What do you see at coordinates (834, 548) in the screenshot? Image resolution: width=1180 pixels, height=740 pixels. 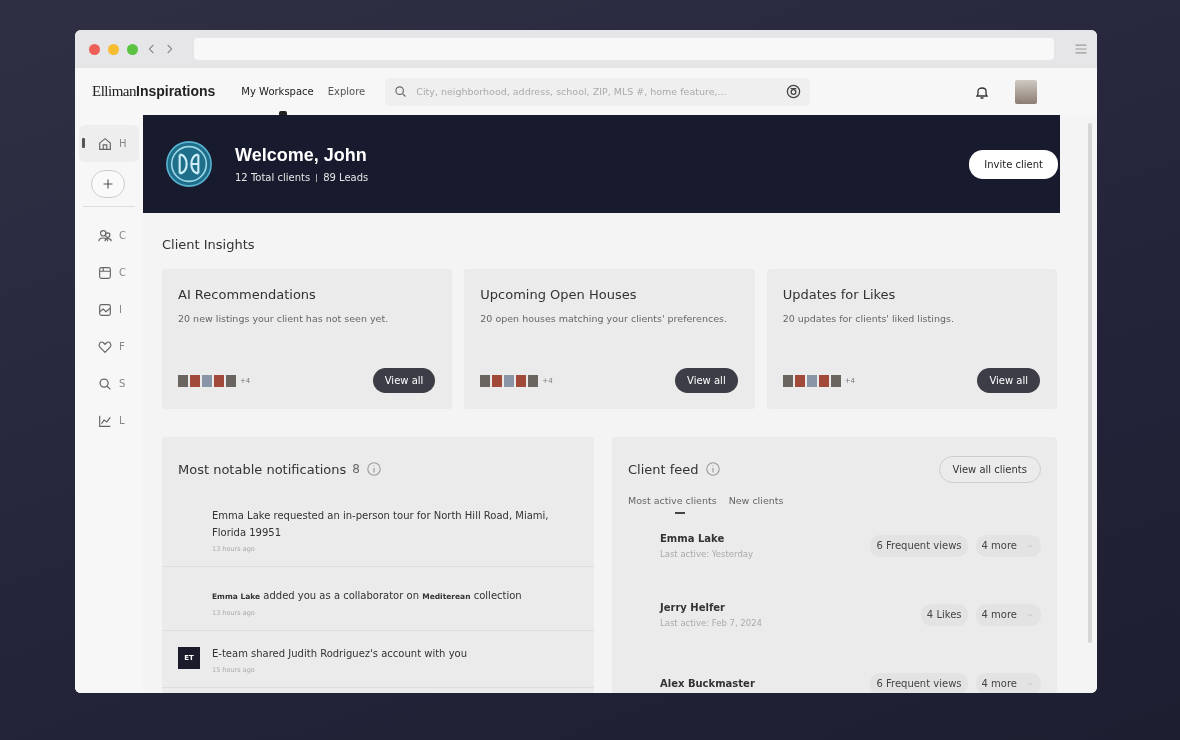 I see `client-row: Emma Lake Last active: Yesterday 6 Frequent views 4 more` at bounding box center [834, 548].